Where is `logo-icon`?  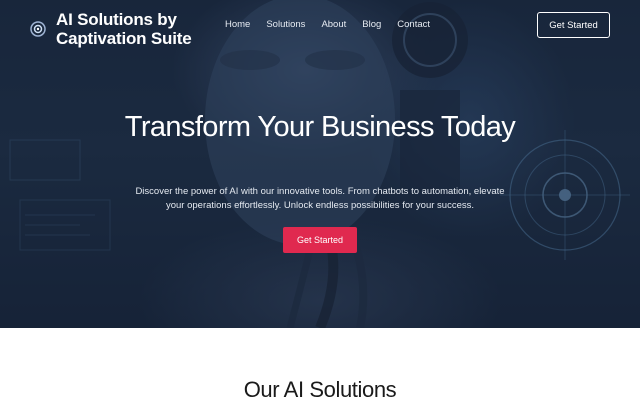 logo-icon is located at coordinates (38, 29).